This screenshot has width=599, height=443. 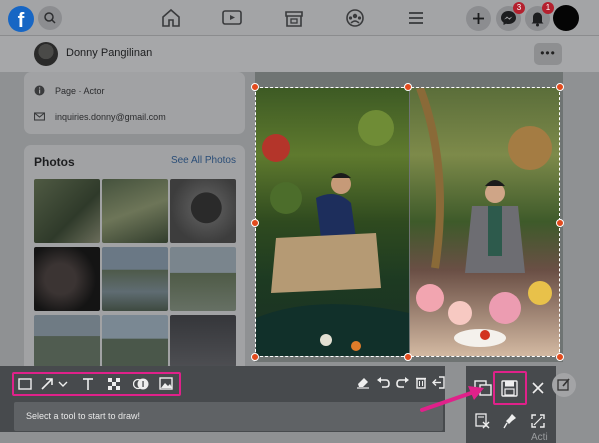 What do you see at coordinates (510, 421) in the screenshot?
I see `pin-icon` at bounding box center [510, 421].